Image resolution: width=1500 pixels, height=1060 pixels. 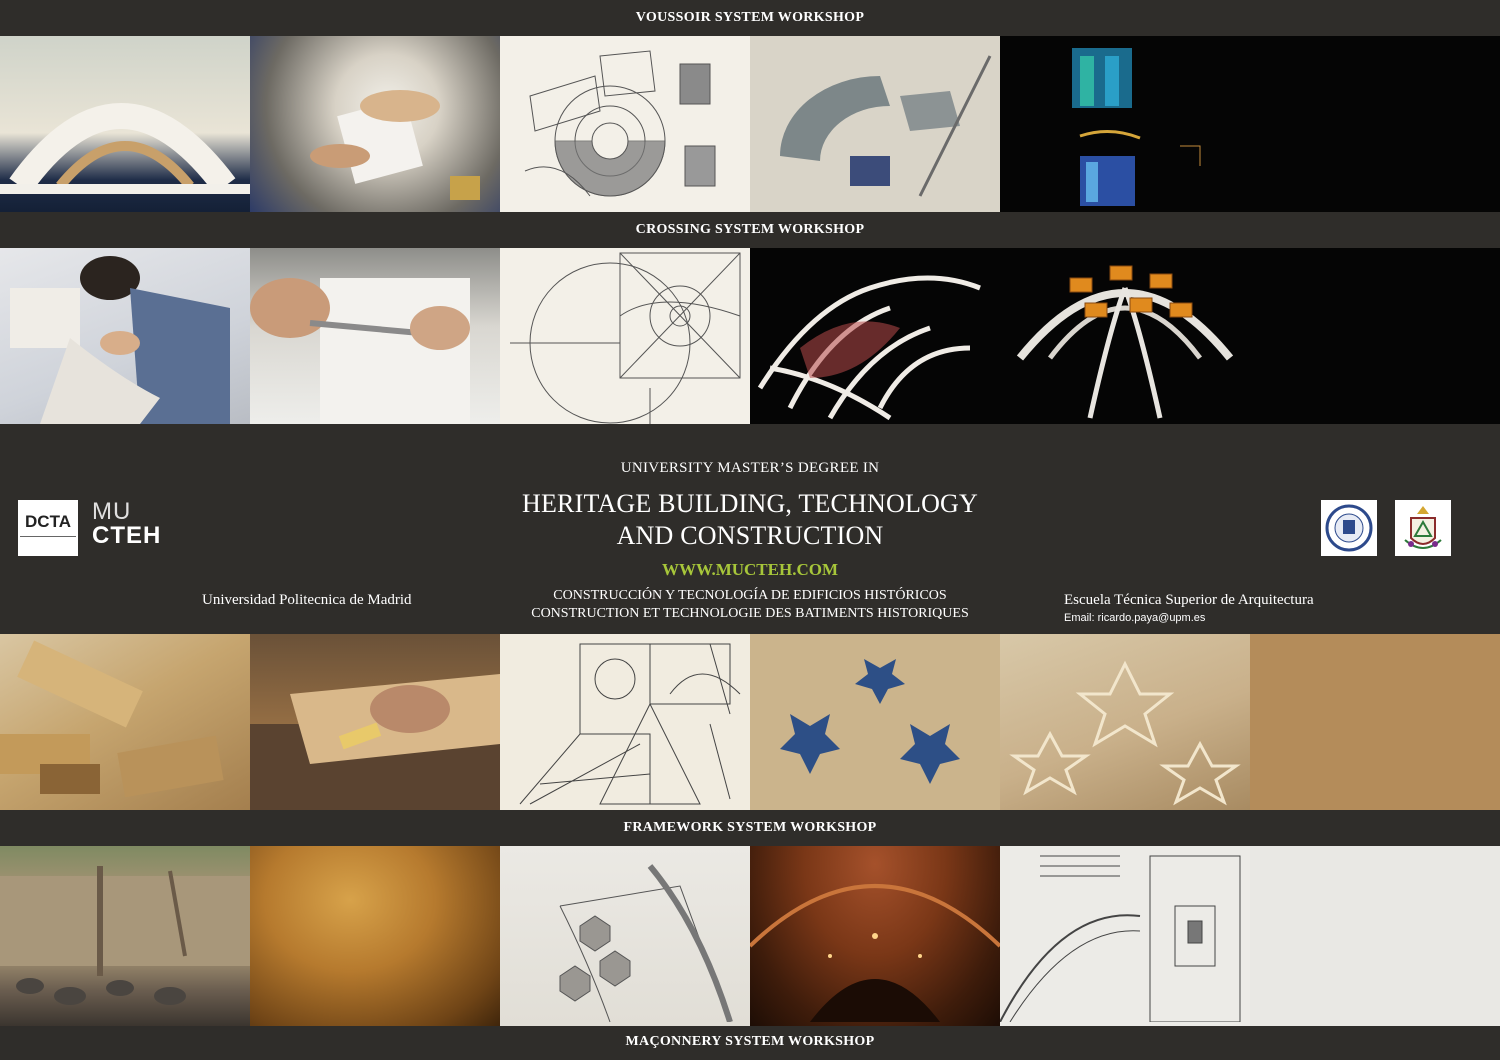 What do you see at coordinates (375, 124) in the screenshot?
I see `carving-hands-photo` at bounding box center [375, 124].